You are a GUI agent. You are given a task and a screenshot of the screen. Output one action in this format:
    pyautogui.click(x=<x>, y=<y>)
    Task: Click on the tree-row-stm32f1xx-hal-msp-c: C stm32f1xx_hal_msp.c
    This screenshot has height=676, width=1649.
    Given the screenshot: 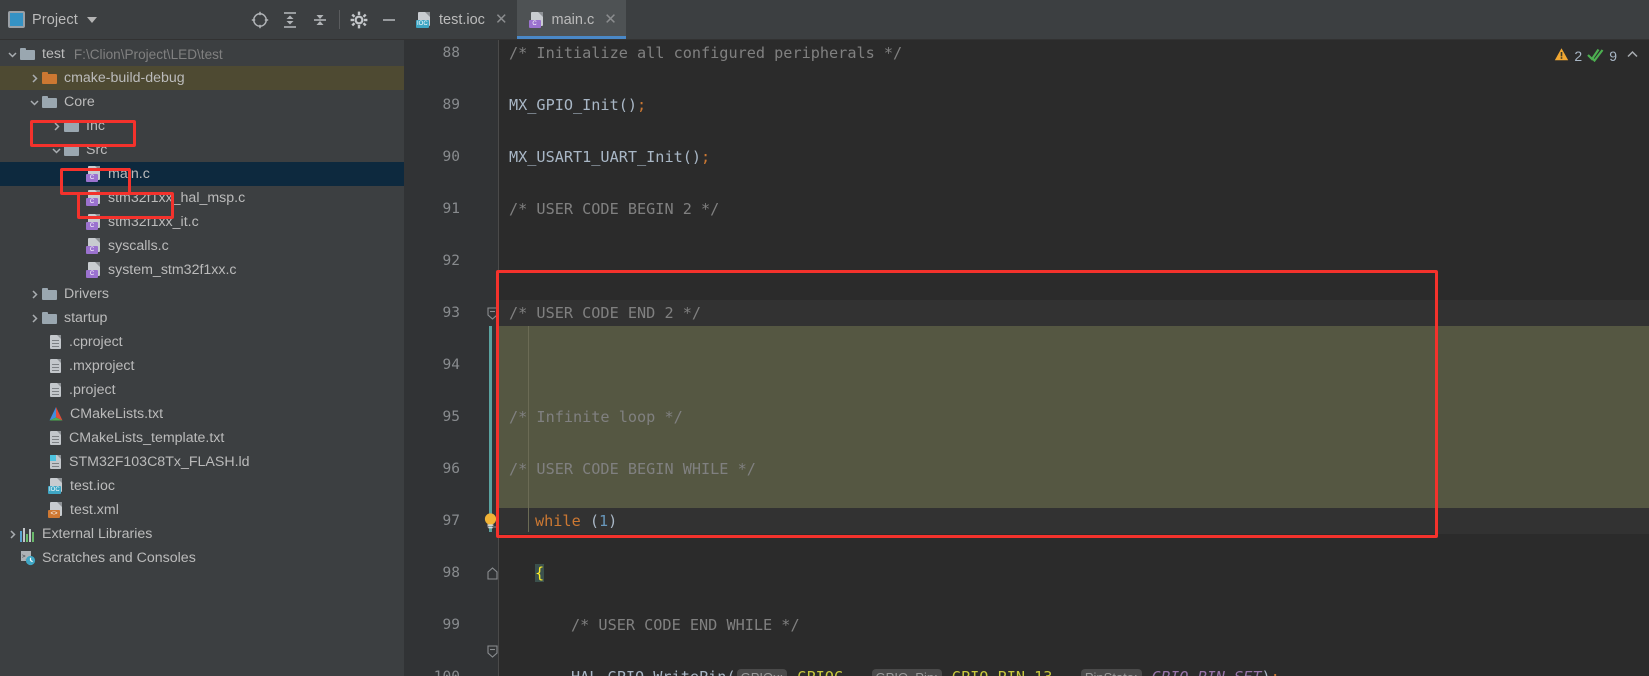 What is the action you would take?
    pyautogui.click(x=202, y=198)
    